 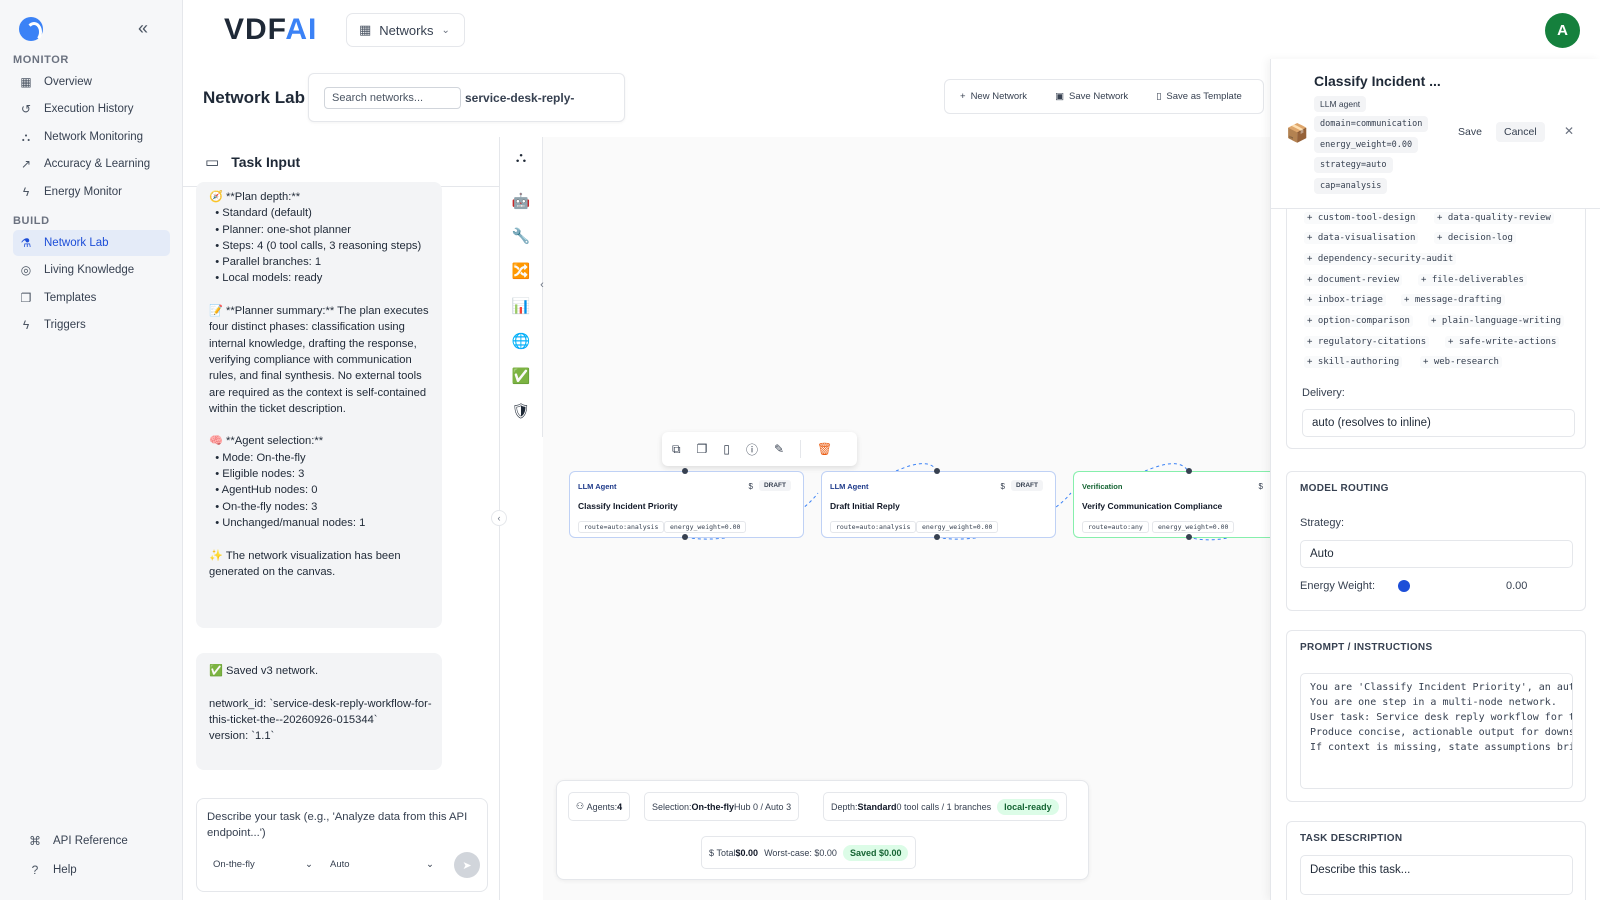 What do you see at coordinates (1470, 132) in the screenshot?
I see `save-button: Save` at bounding box center [1470, 132].